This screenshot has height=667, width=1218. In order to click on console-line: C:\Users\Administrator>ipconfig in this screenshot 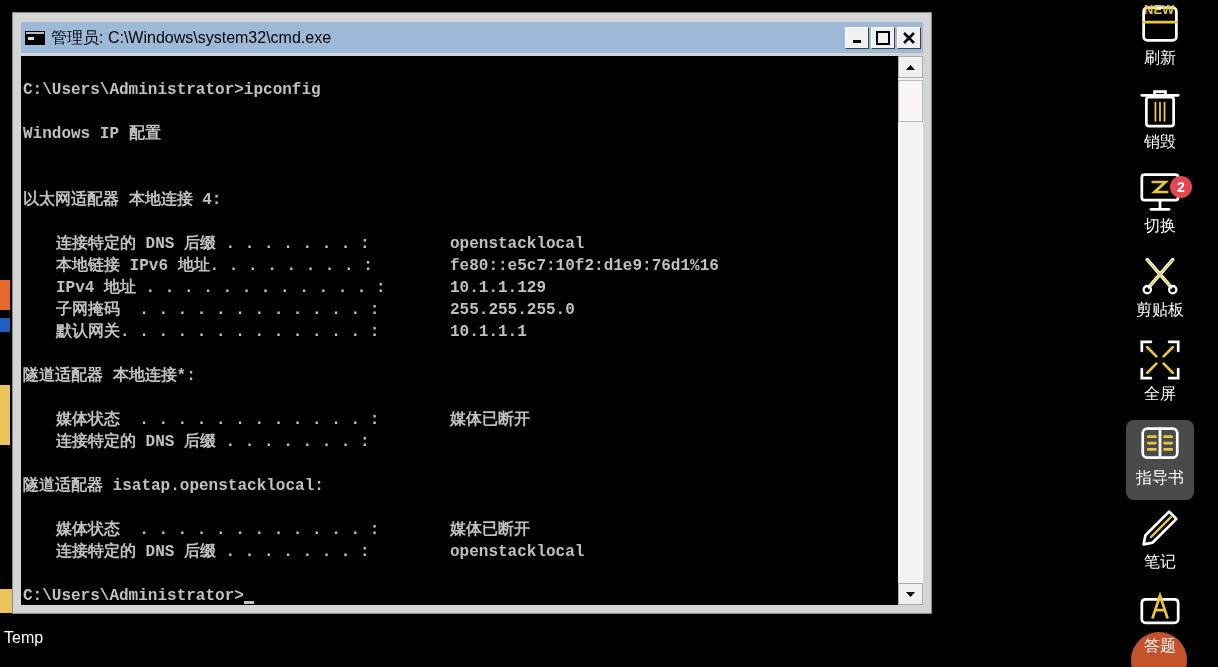, I will do `click(172, 90)`.